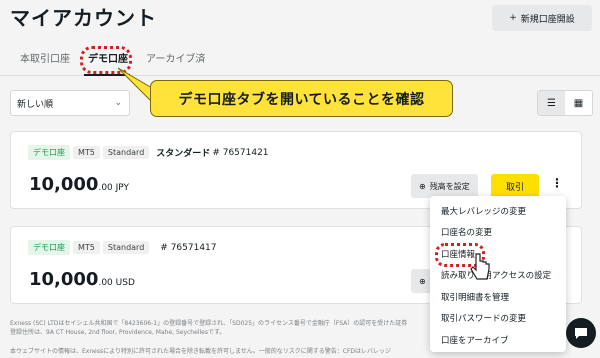 The image size is (600, 358). I want to click on chat-icon, so click(581, 333).